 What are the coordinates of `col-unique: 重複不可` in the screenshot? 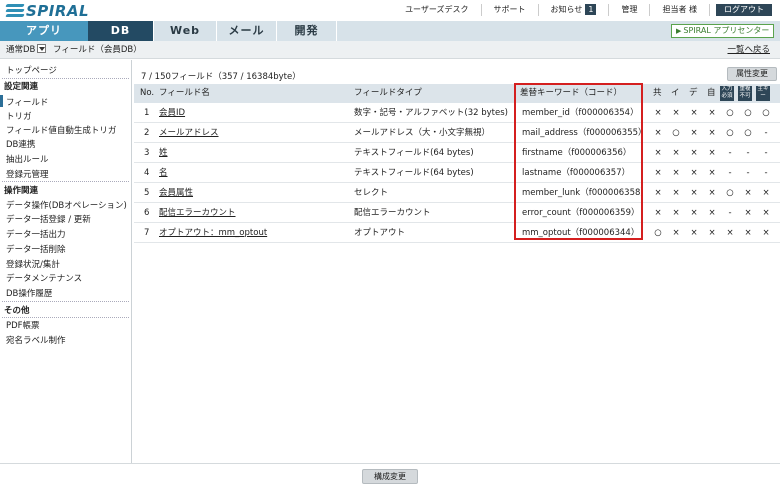 It's located at (745, 93).